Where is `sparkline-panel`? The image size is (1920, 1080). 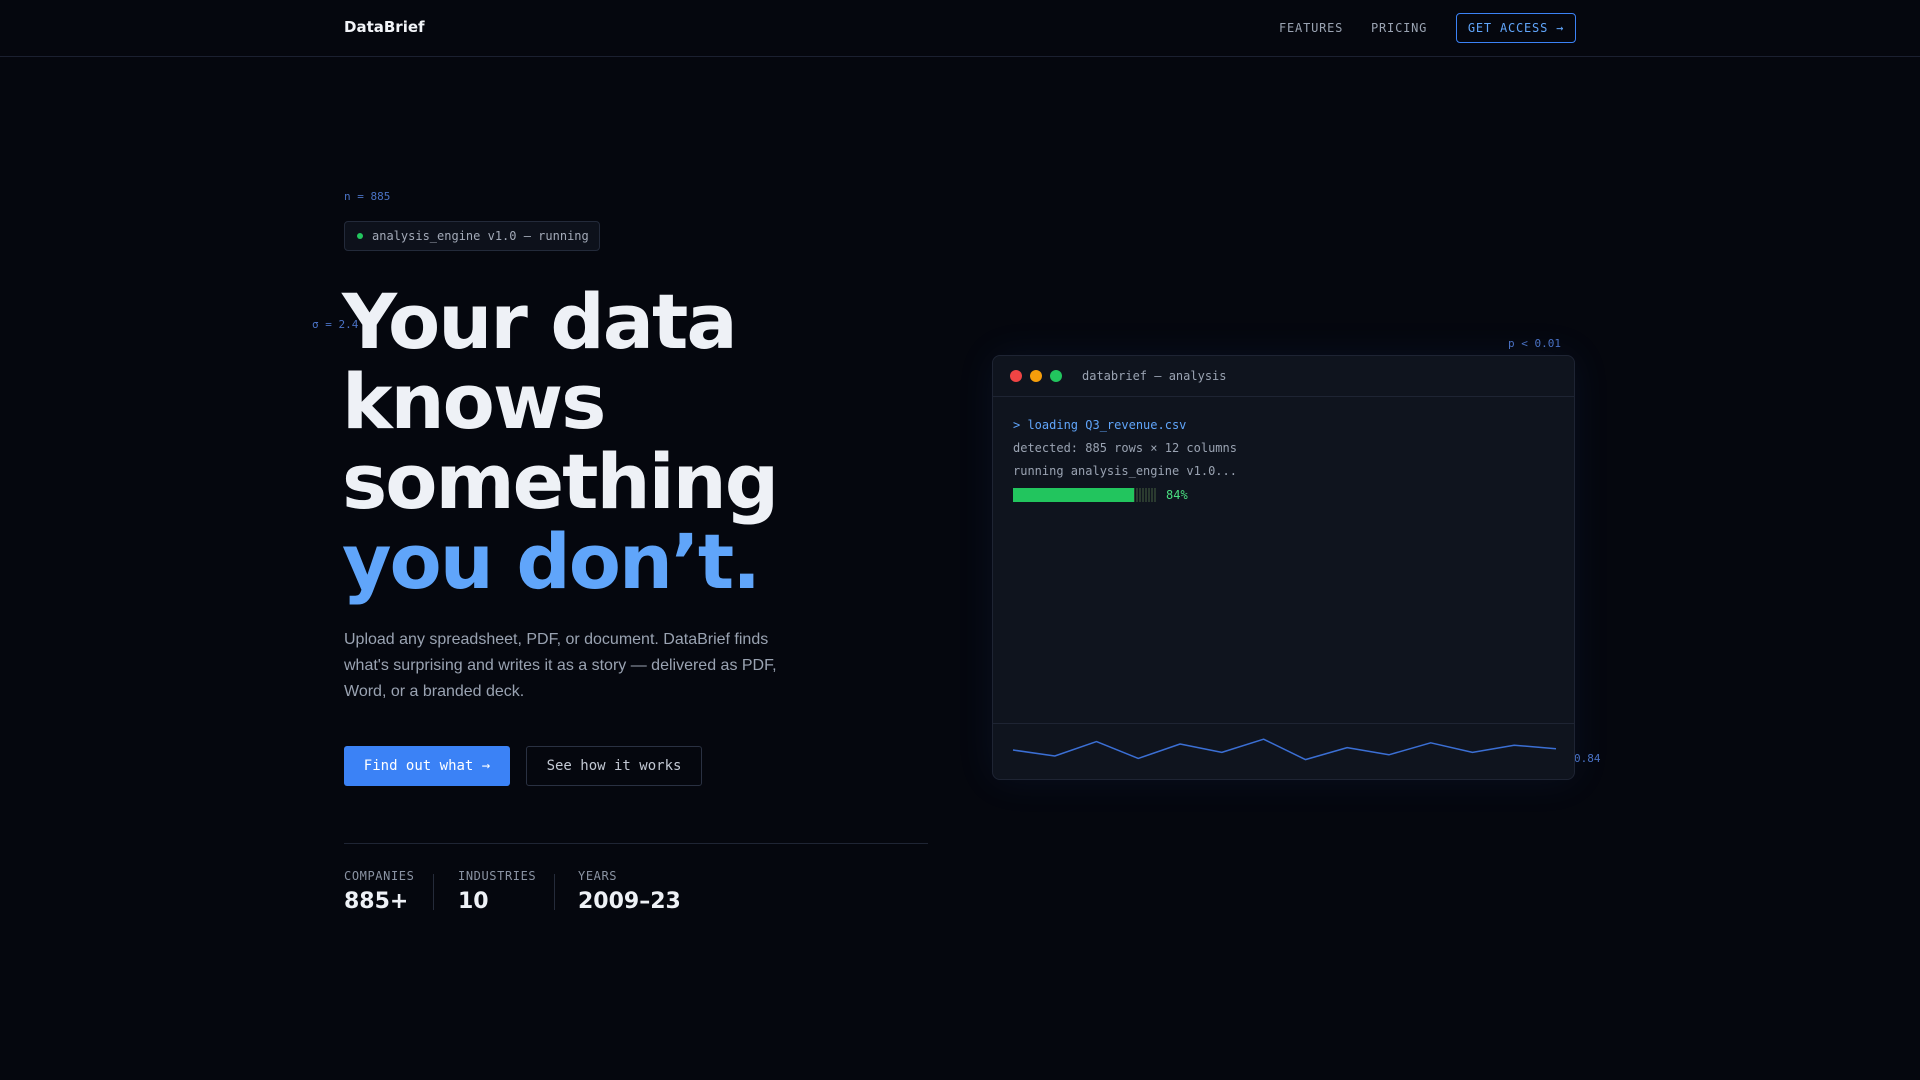
sparkline-panel is located at coordinates (1283, 751).